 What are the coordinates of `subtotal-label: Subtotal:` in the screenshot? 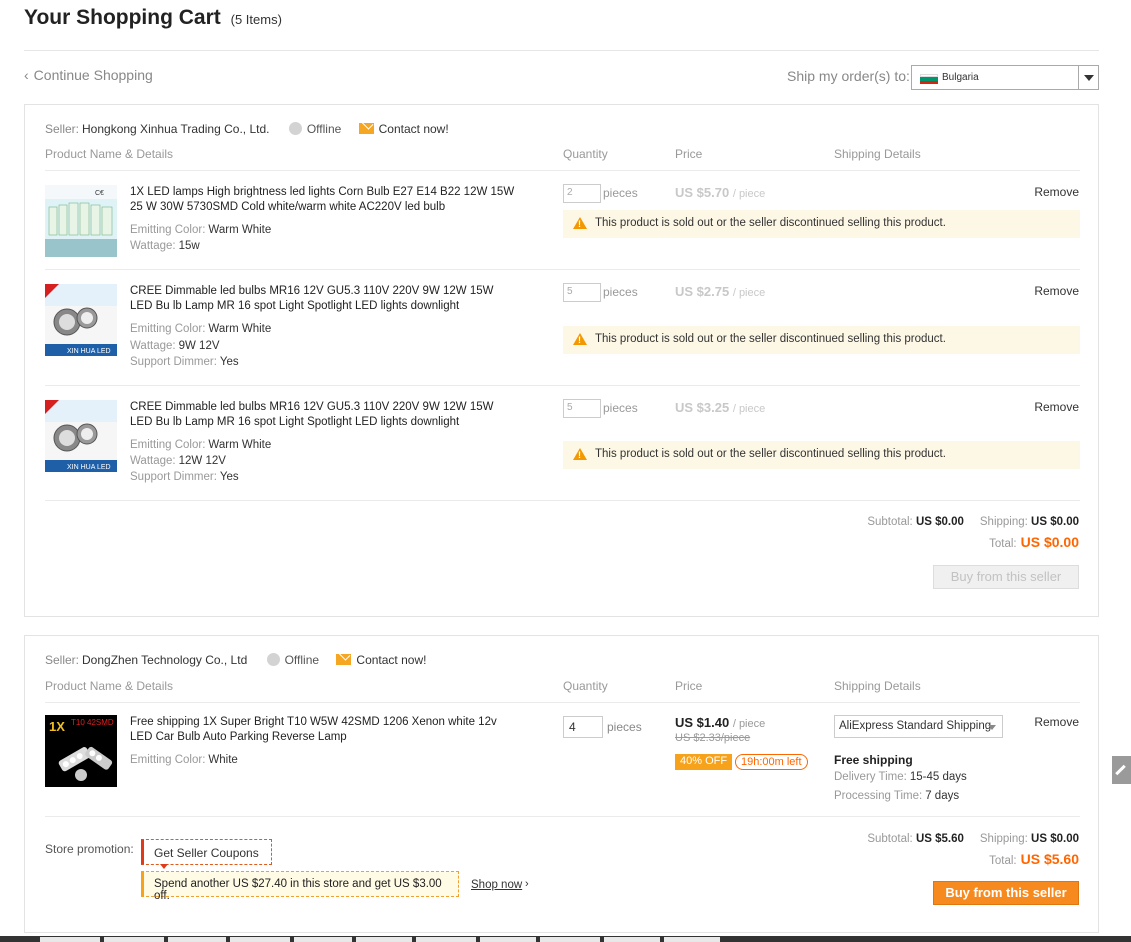 It's located at (890, 522).